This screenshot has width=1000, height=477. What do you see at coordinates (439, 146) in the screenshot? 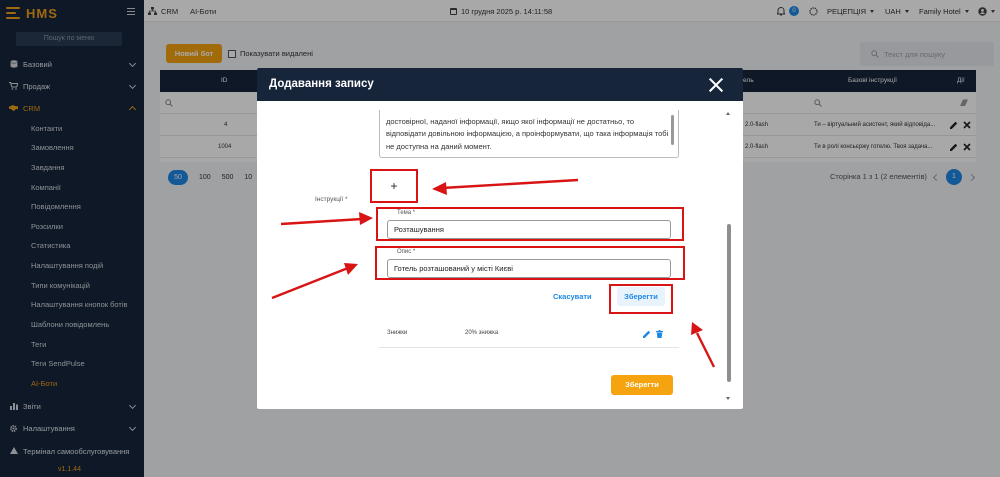
I see `textarea-line: не доступна на даний момент.` at bounding box center [439, 146].